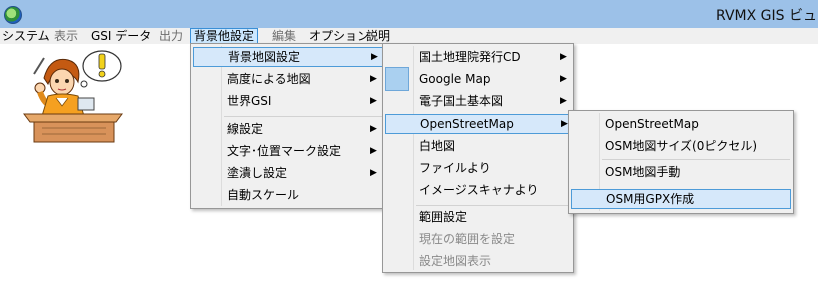 Image resolution: width=818 pixels, height=282 pixels. I want to click on menu-options: オプション, so click(339, 36).